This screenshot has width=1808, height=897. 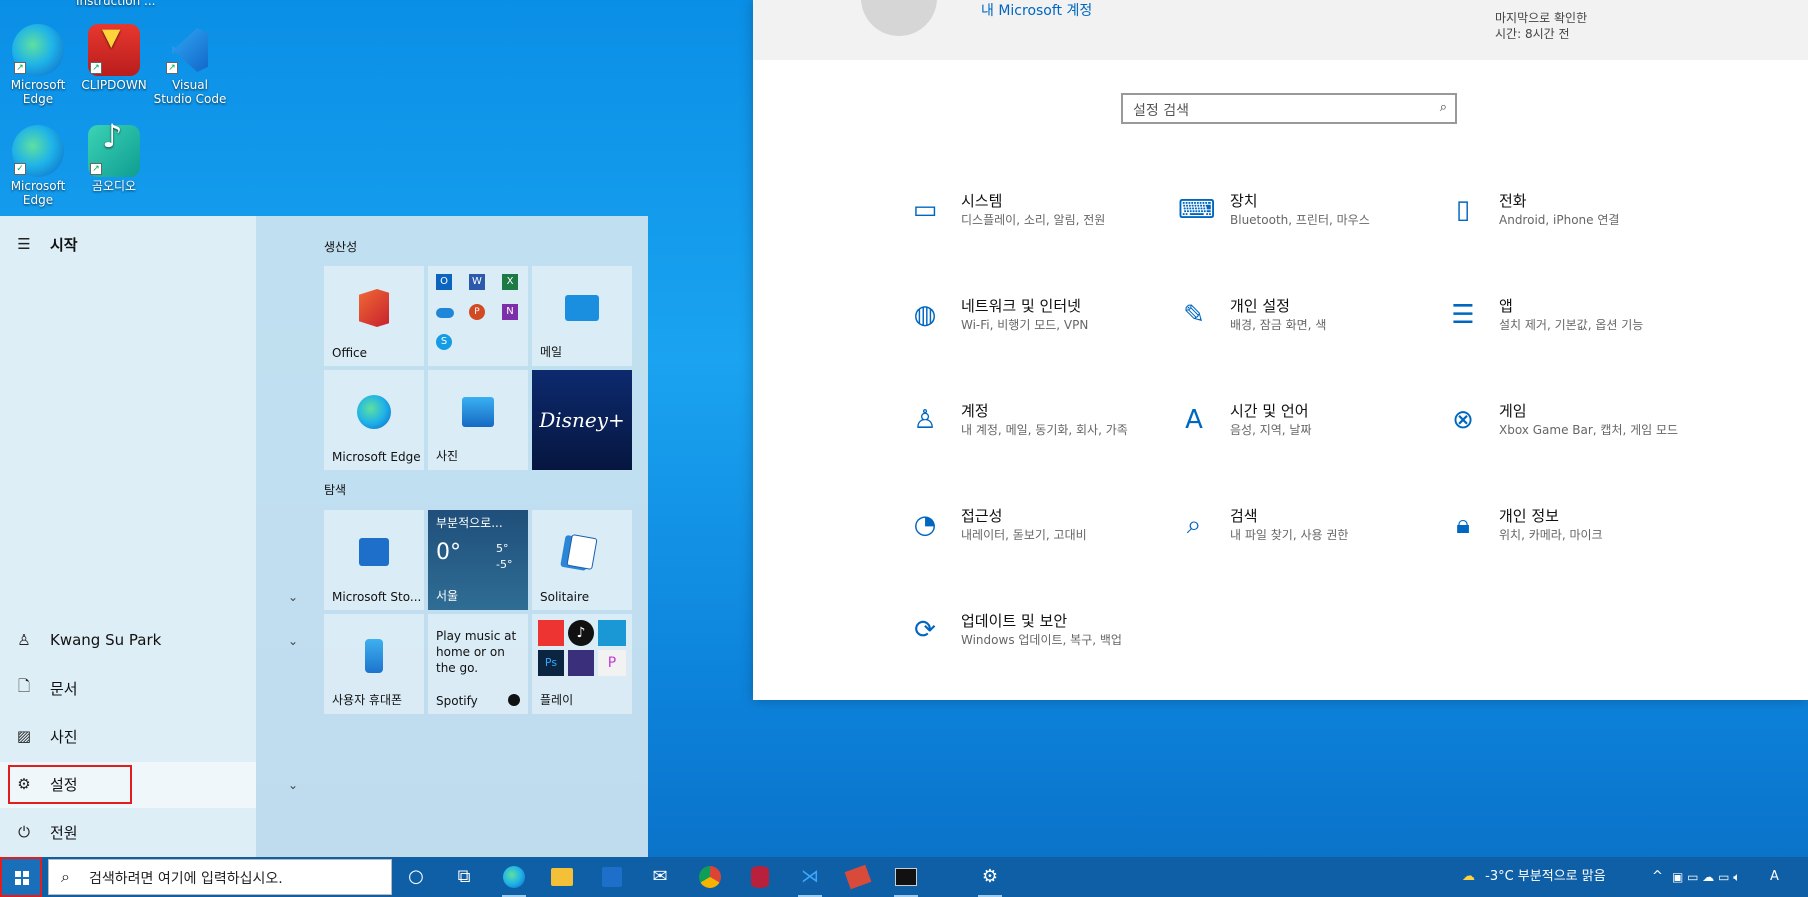 What do you see at coordinates (1280, 30) in the screenshot?
I see `settings-header: 내 Microsoft 계정 마지막으로 확인한 시간: 8시간 전` at bounding box center [1280, 30].